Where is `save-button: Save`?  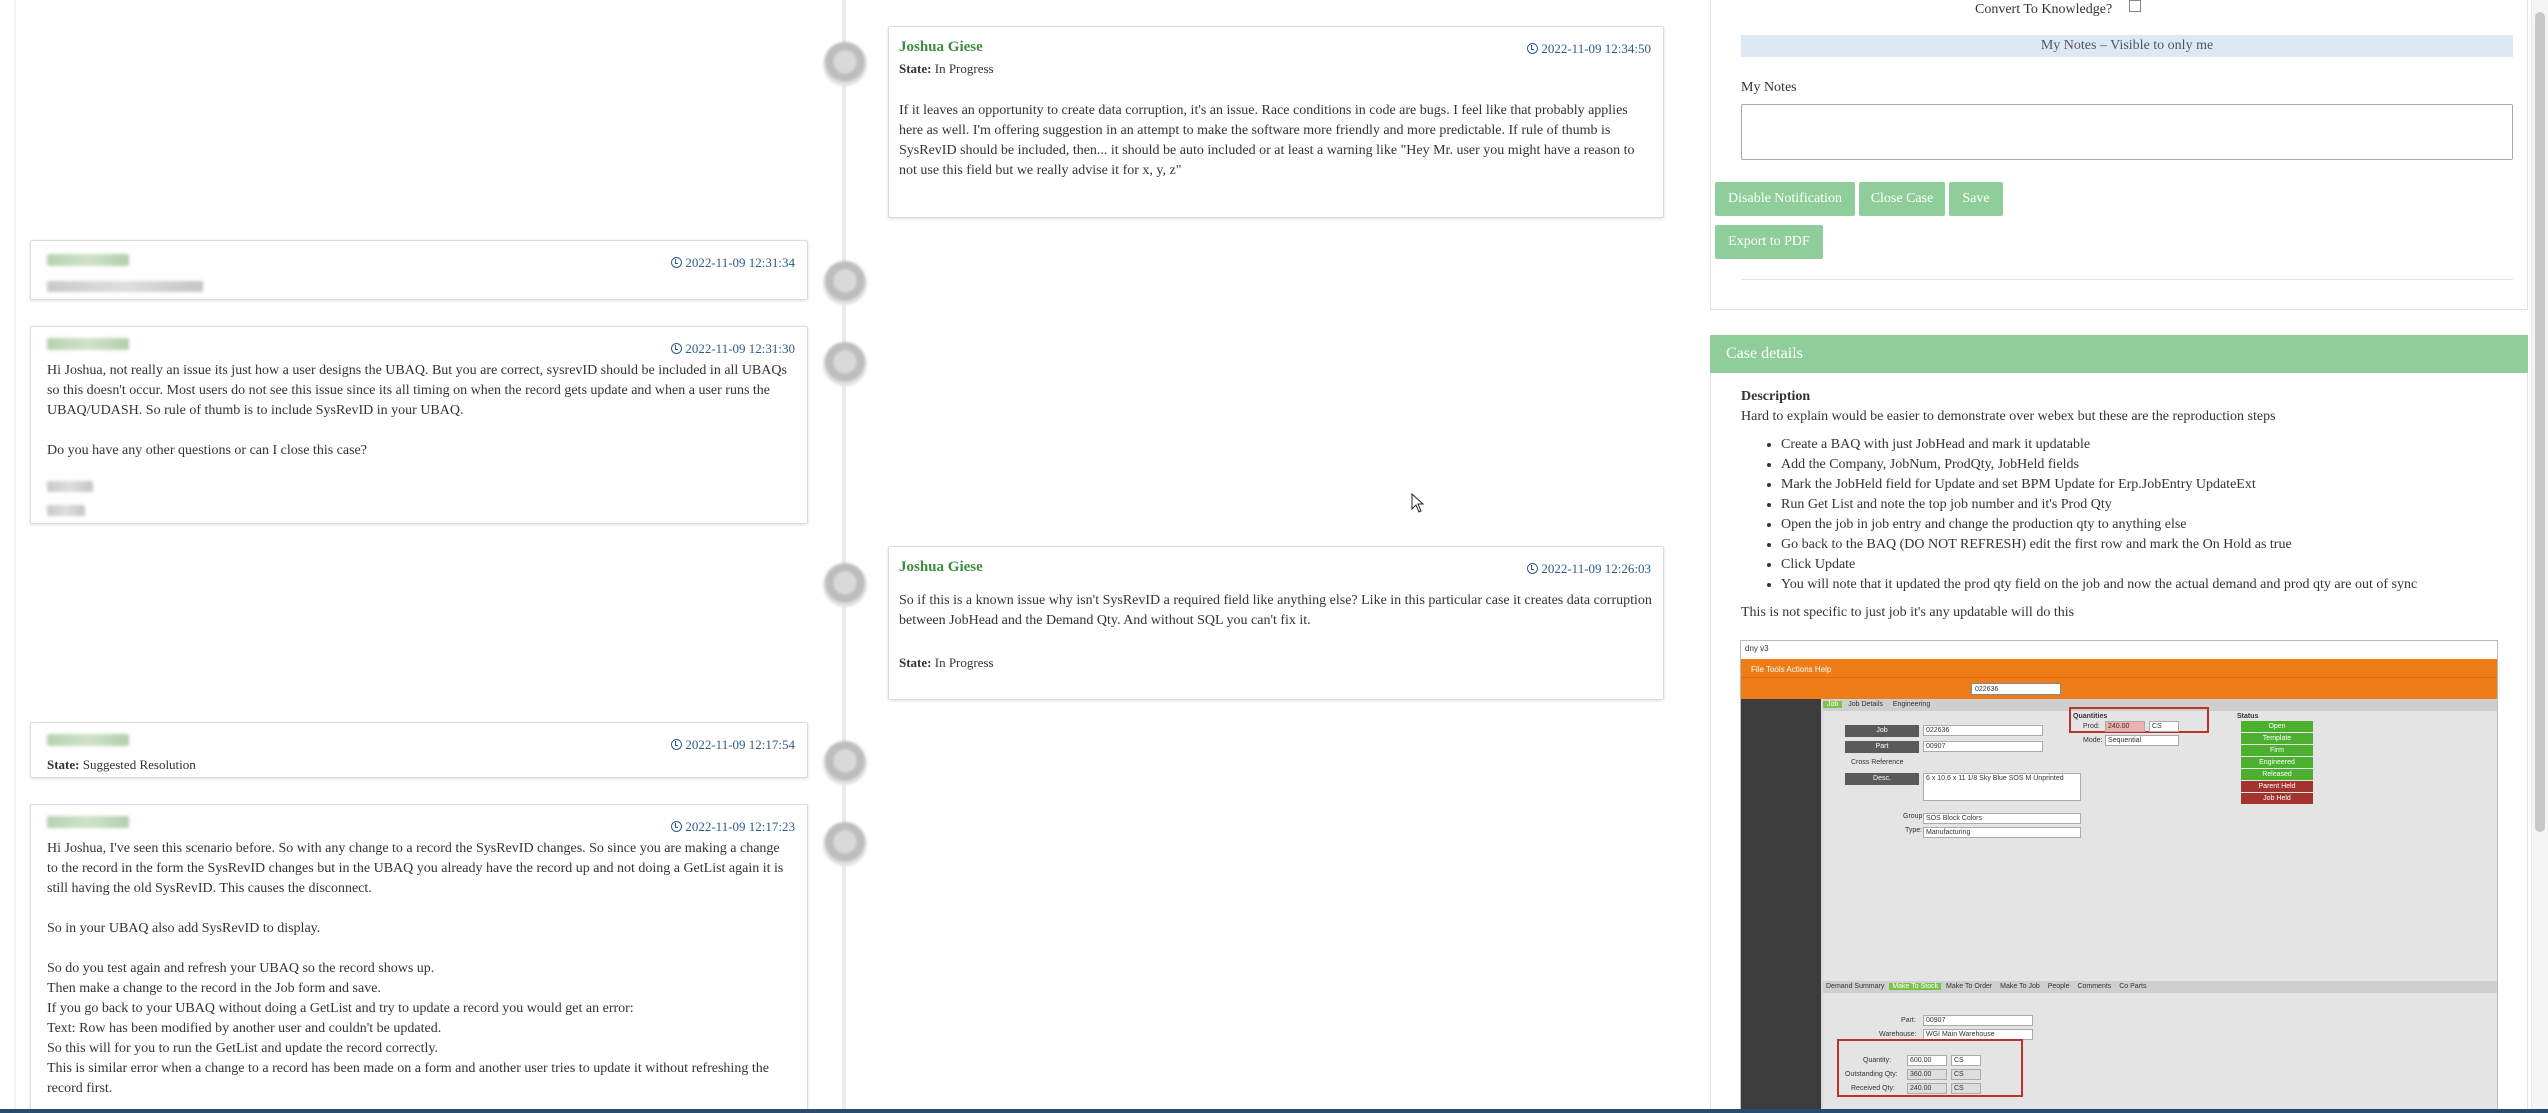 save-button: Save is located at coordinates (1976, 199).